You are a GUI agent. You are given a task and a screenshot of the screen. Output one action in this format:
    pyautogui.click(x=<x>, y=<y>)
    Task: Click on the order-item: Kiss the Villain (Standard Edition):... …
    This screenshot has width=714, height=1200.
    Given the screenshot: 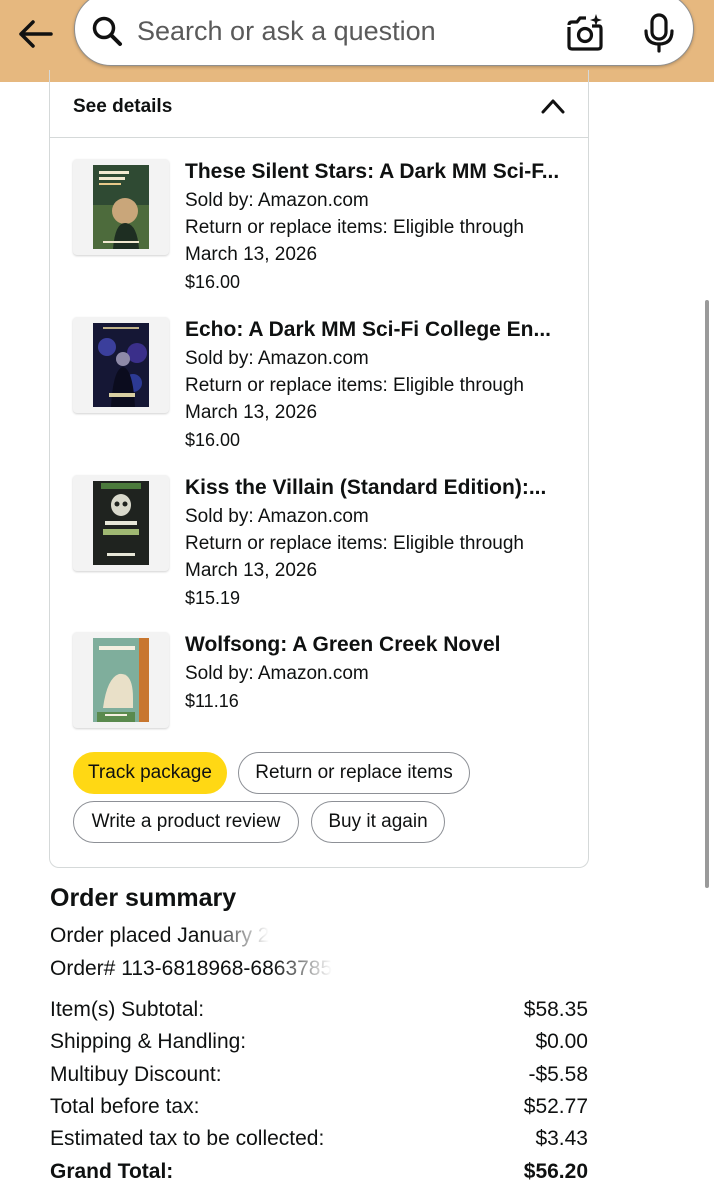 What is the action you would take?
    pyautogui.click(x=323, y=545)
    